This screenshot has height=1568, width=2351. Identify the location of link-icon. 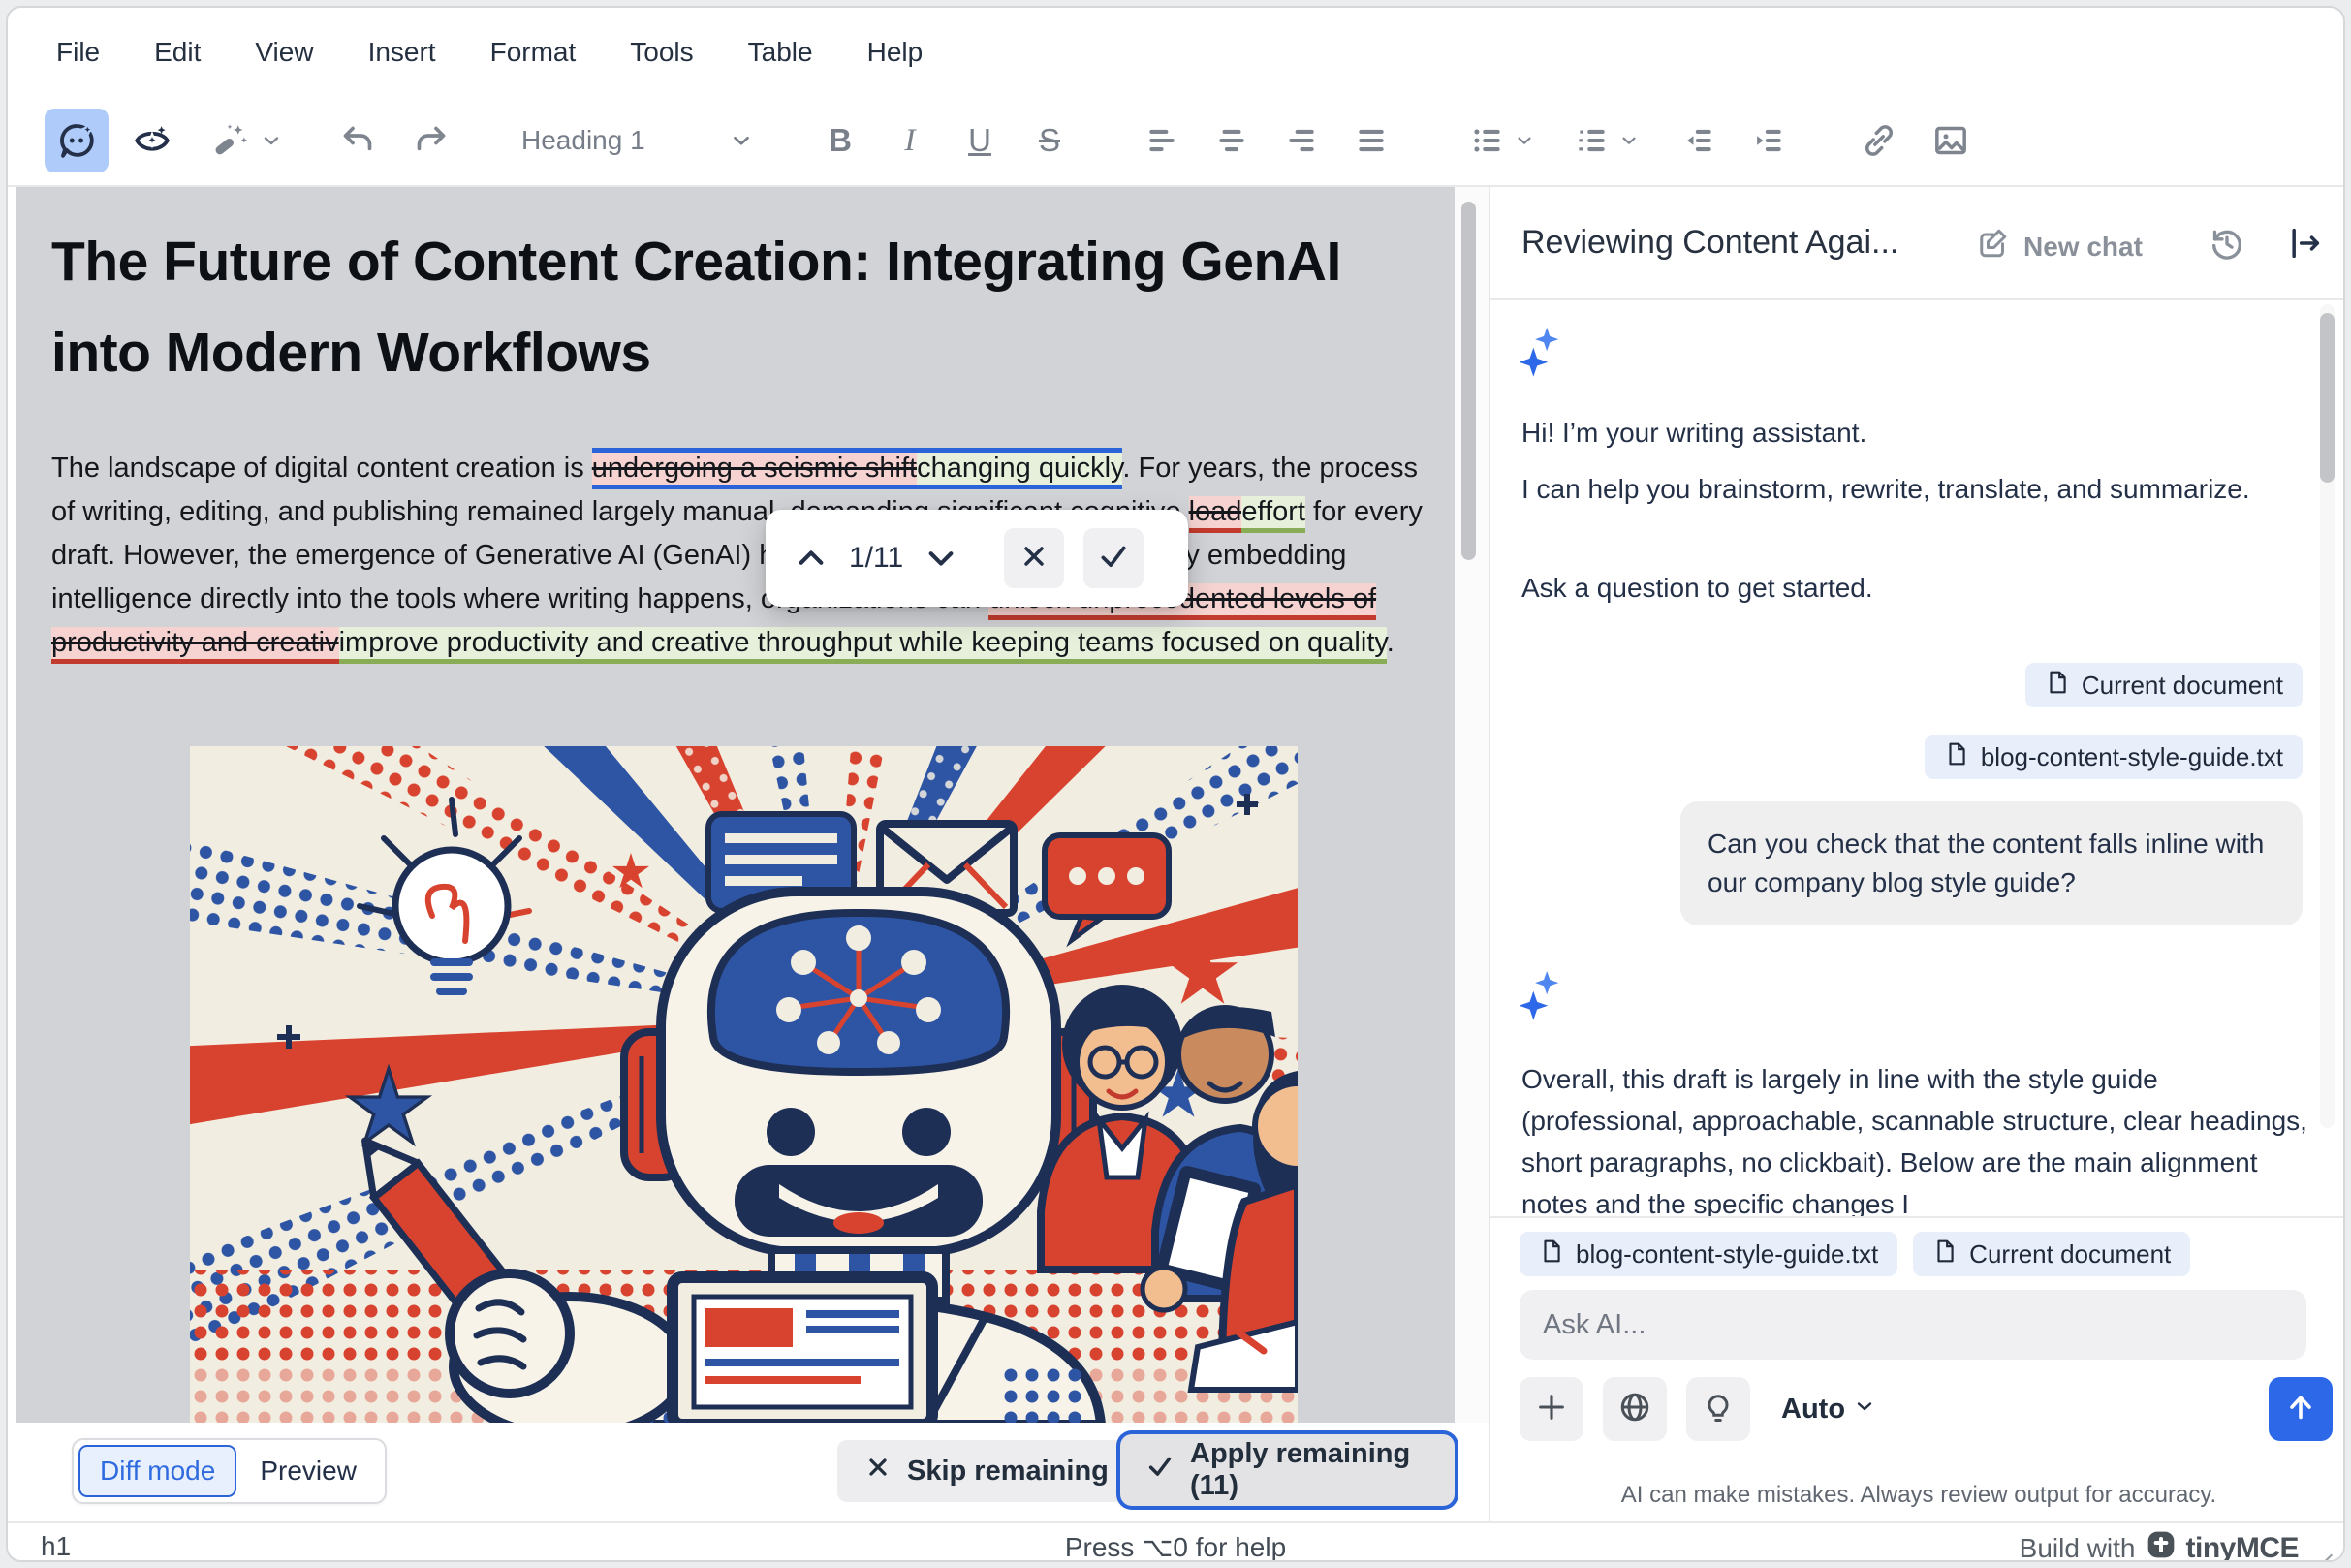
(1879, 140).